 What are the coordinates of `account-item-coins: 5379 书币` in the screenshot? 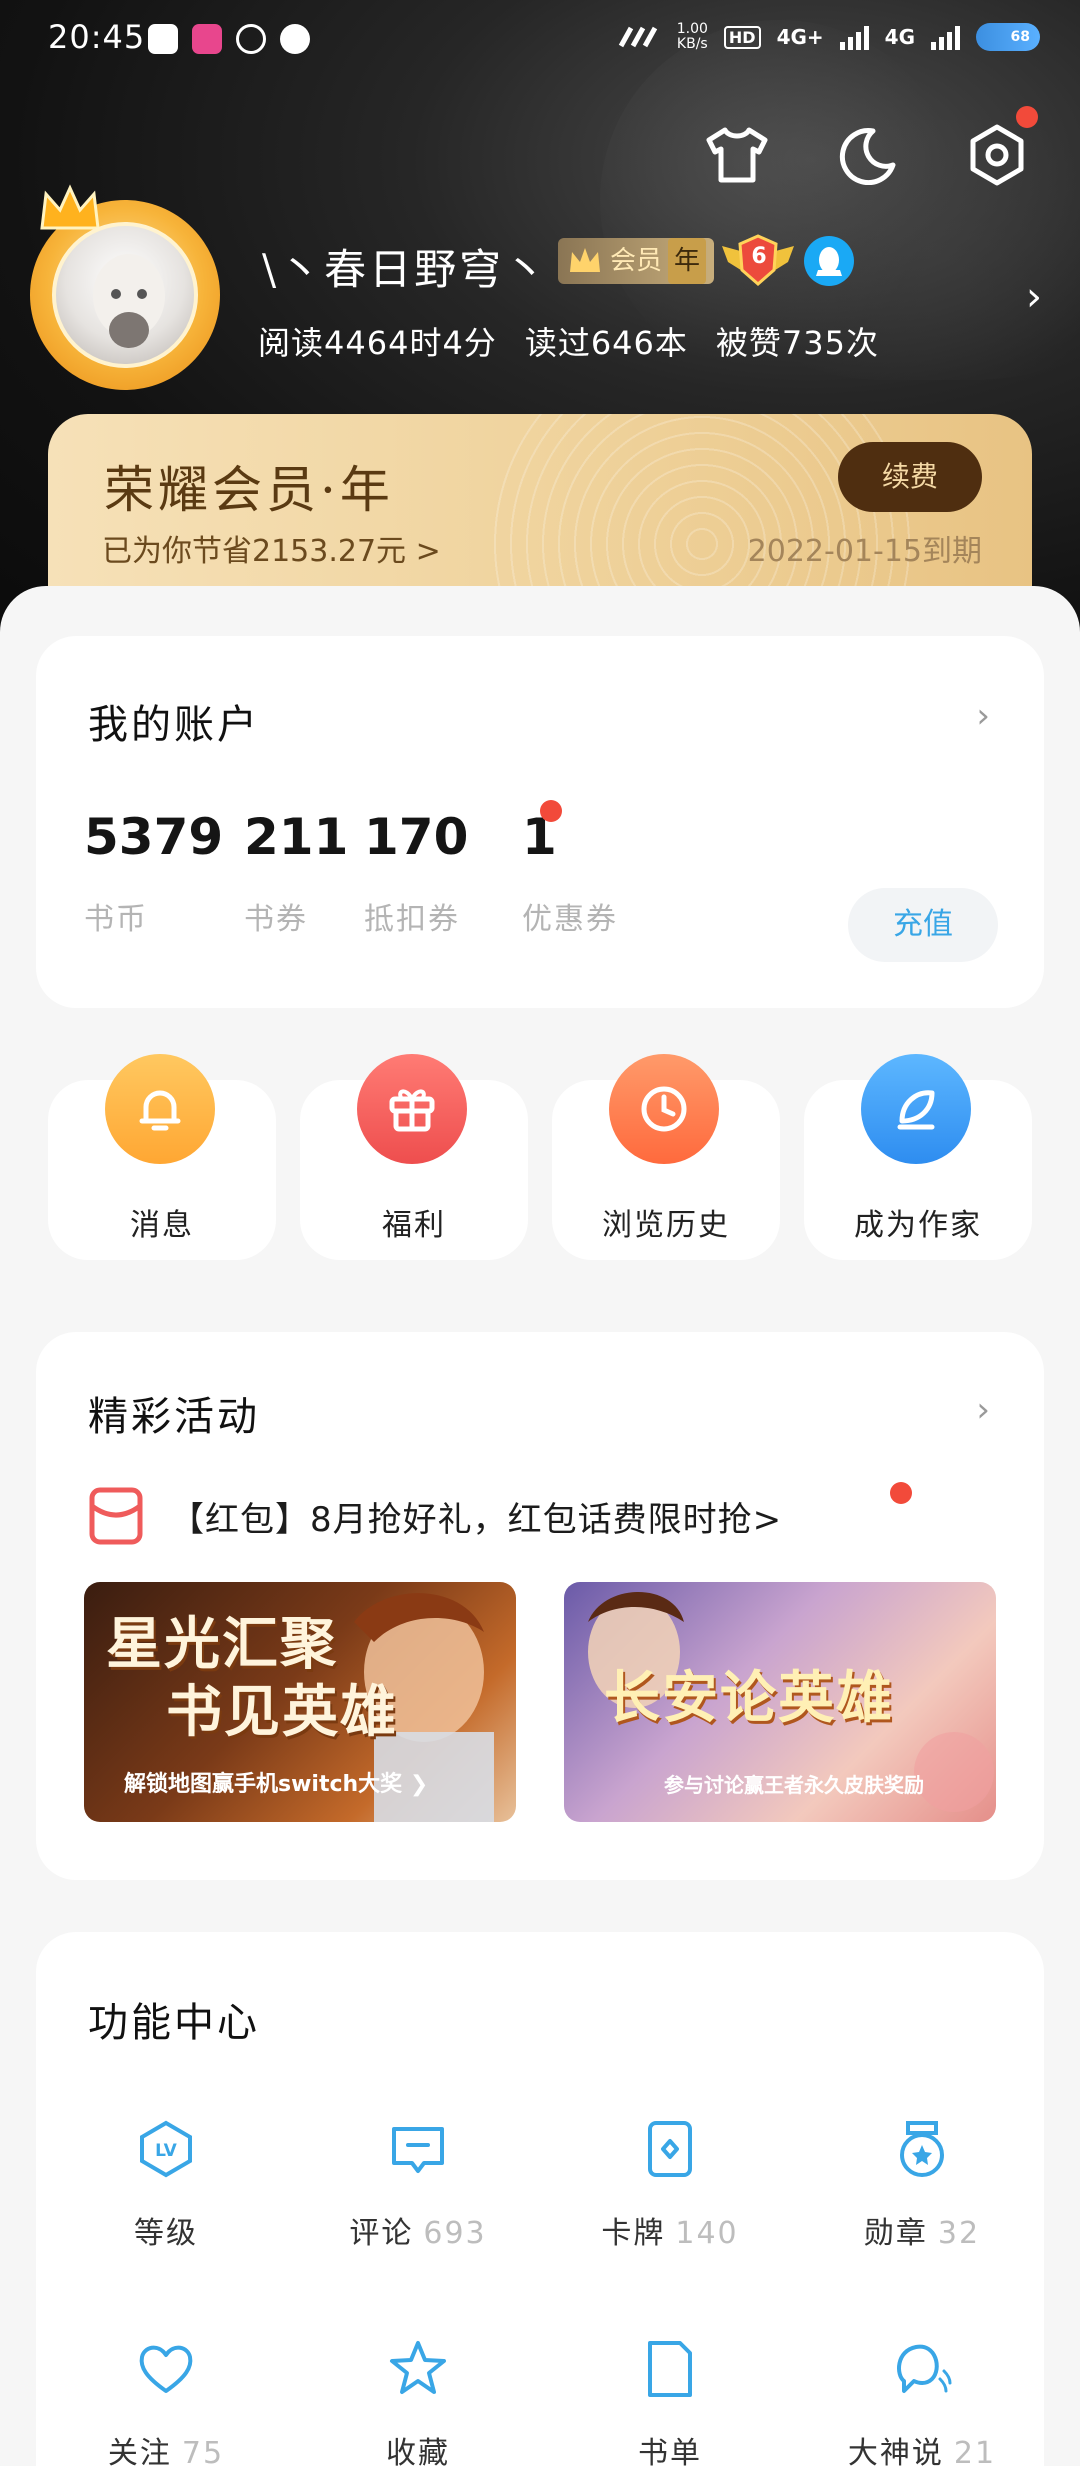 It's located at (153, 873).